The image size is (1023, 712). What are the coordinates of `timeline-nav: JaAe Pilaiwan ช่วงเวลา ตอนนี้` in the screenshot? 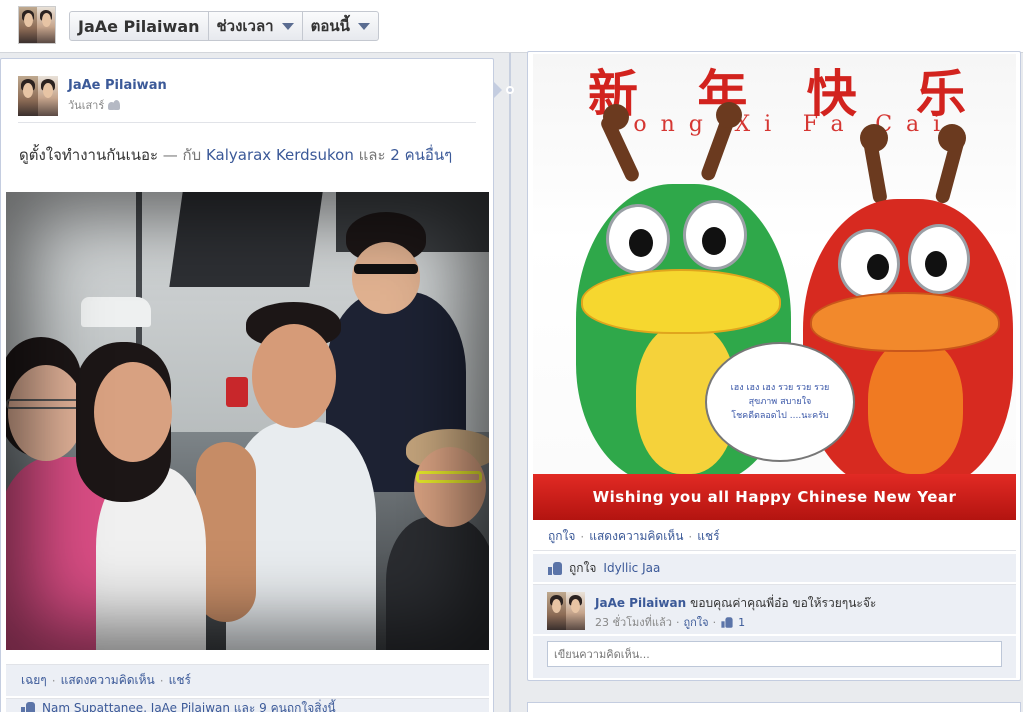 It's located at (224, 26).